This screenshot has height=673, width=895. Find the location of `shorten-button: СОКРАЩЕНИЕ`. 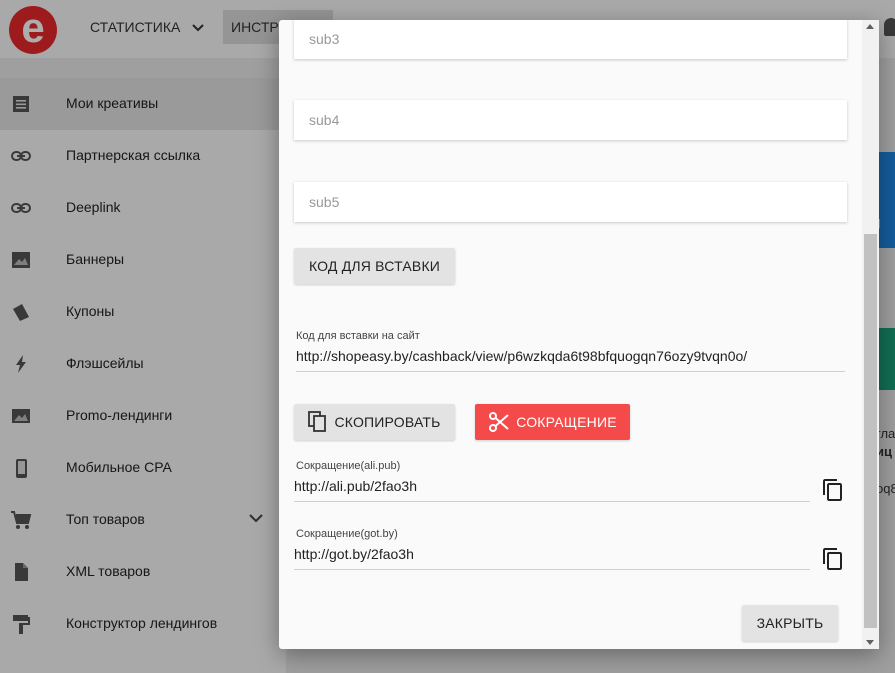

shorten-button: СОКРАЩЕНИЕ is located at coordinates (552, 422).